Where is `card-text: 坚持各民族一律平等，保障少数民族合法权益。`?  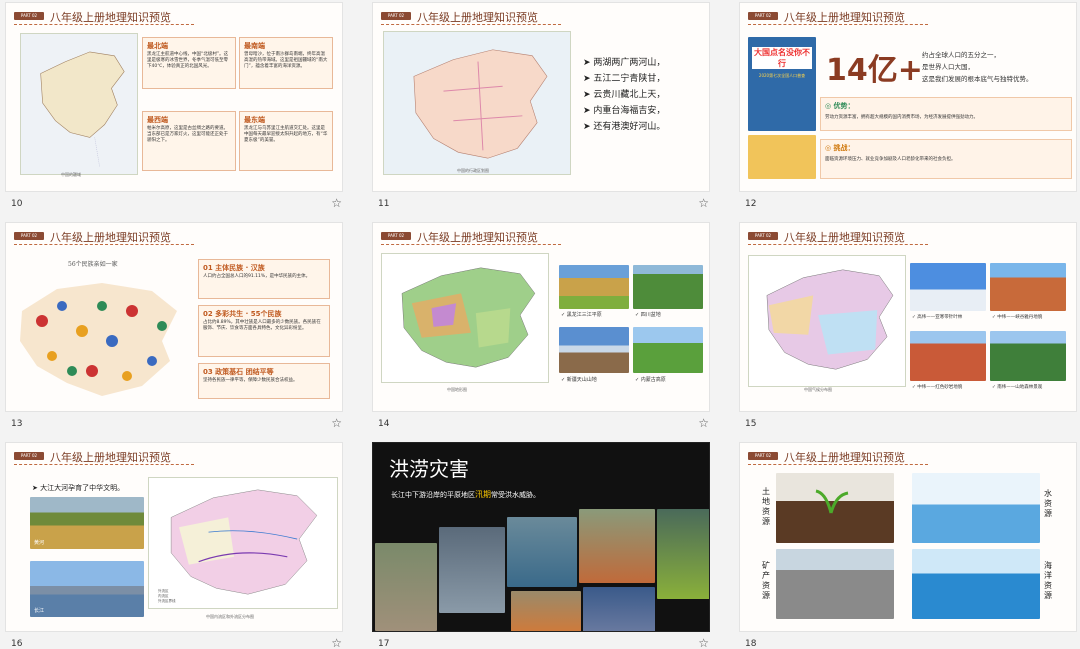
card-text: 坚持各民族一律平等，保障少数民族合法权益。 is located at coordinates (250, 380).